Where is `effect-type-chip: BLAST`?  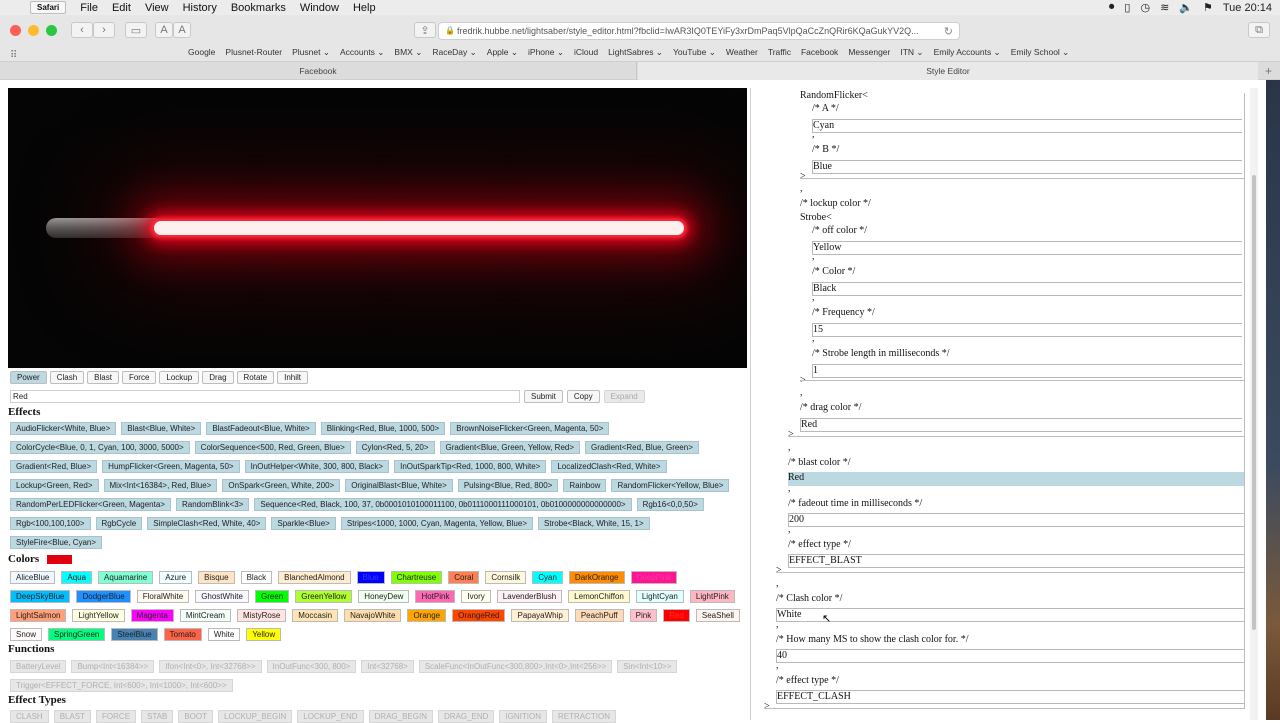
effect-type-chip: BLAST is located at coordinates (72, 716).